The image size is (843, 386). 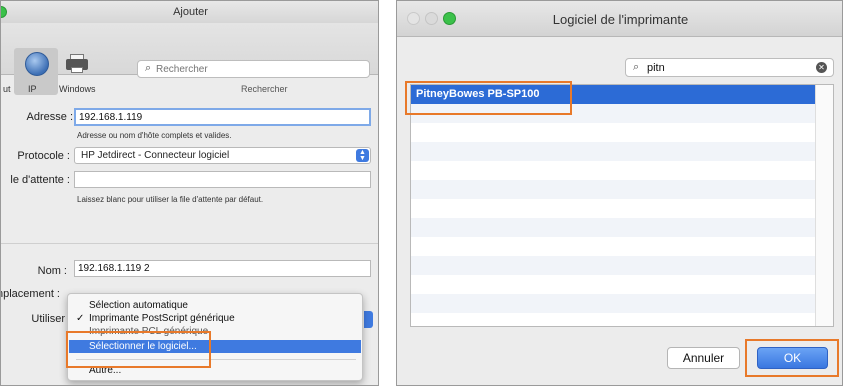 I want to click on software-search-input, so click(x=722, y=68).